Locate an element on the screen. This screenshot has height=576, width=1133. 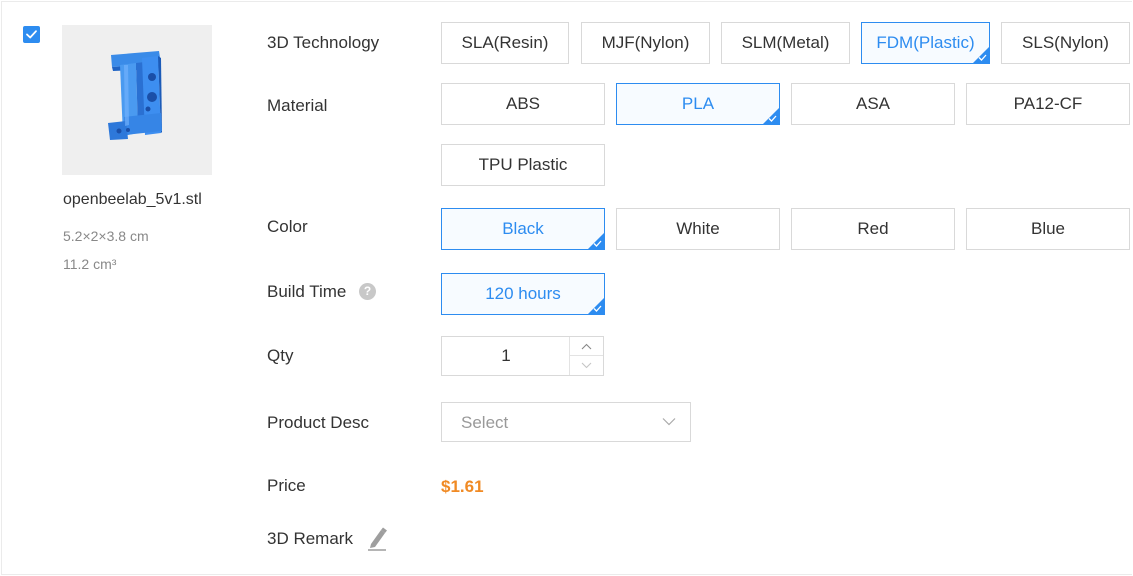
option-label: 120 hours is located at coordinates (523, 293).